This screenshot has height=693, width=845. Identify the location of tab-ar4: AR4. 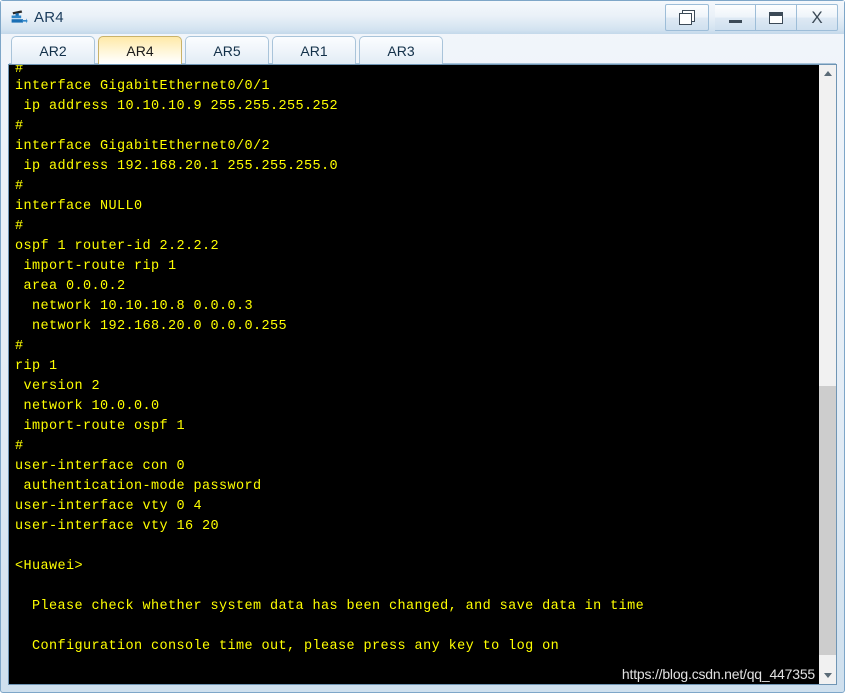
(140, 50).